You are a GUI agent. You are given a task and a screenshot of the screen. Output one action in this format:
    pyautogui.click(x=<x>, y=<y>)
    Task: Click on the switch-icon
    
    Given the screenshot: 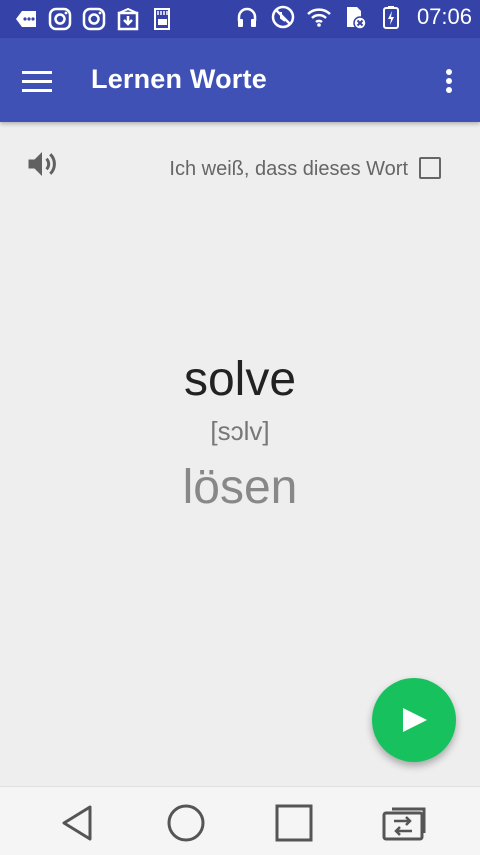 What is the action you would take?
    pyautogui.click(x=404, y=824)
    